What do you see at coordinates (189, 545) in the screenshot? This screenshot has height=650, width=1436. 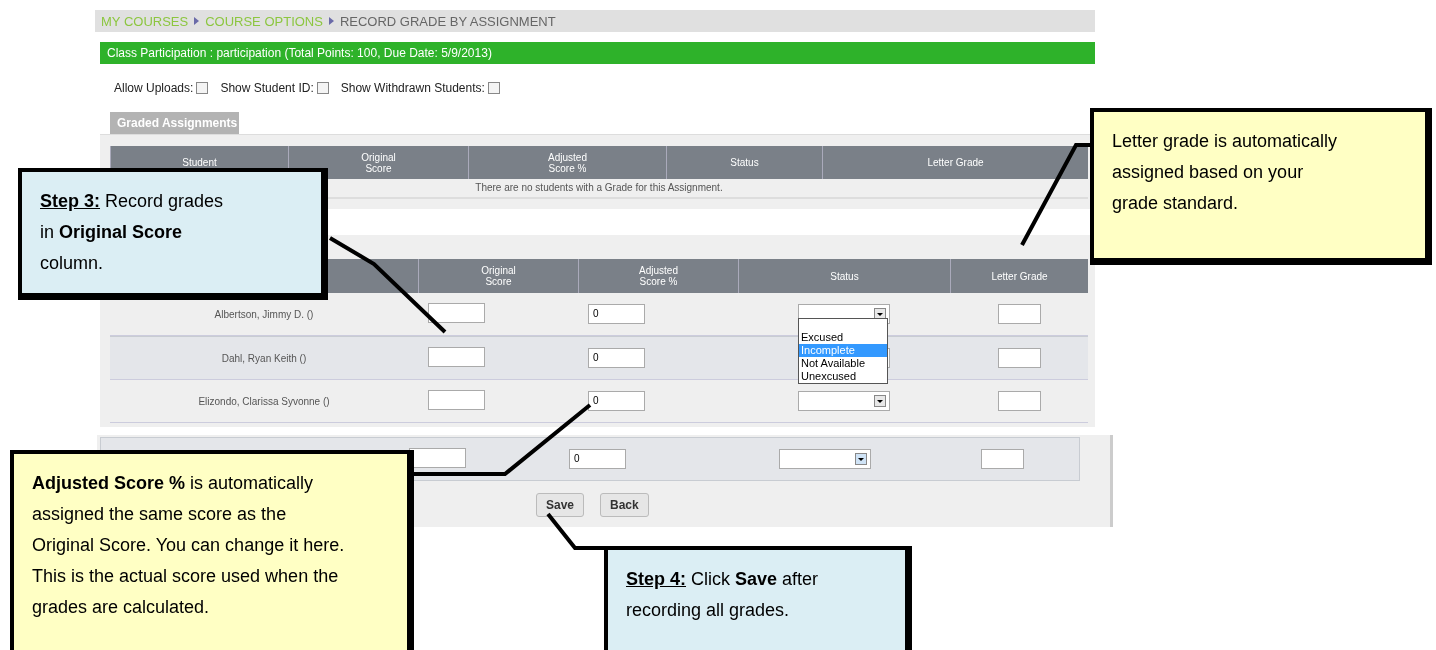 I see `callout-text: Adjusted Score % is automatically assigned the same score as the Original Score. You can change it here. This is the actual score used when the grades are calculated.` at bounding box center [189, 545].